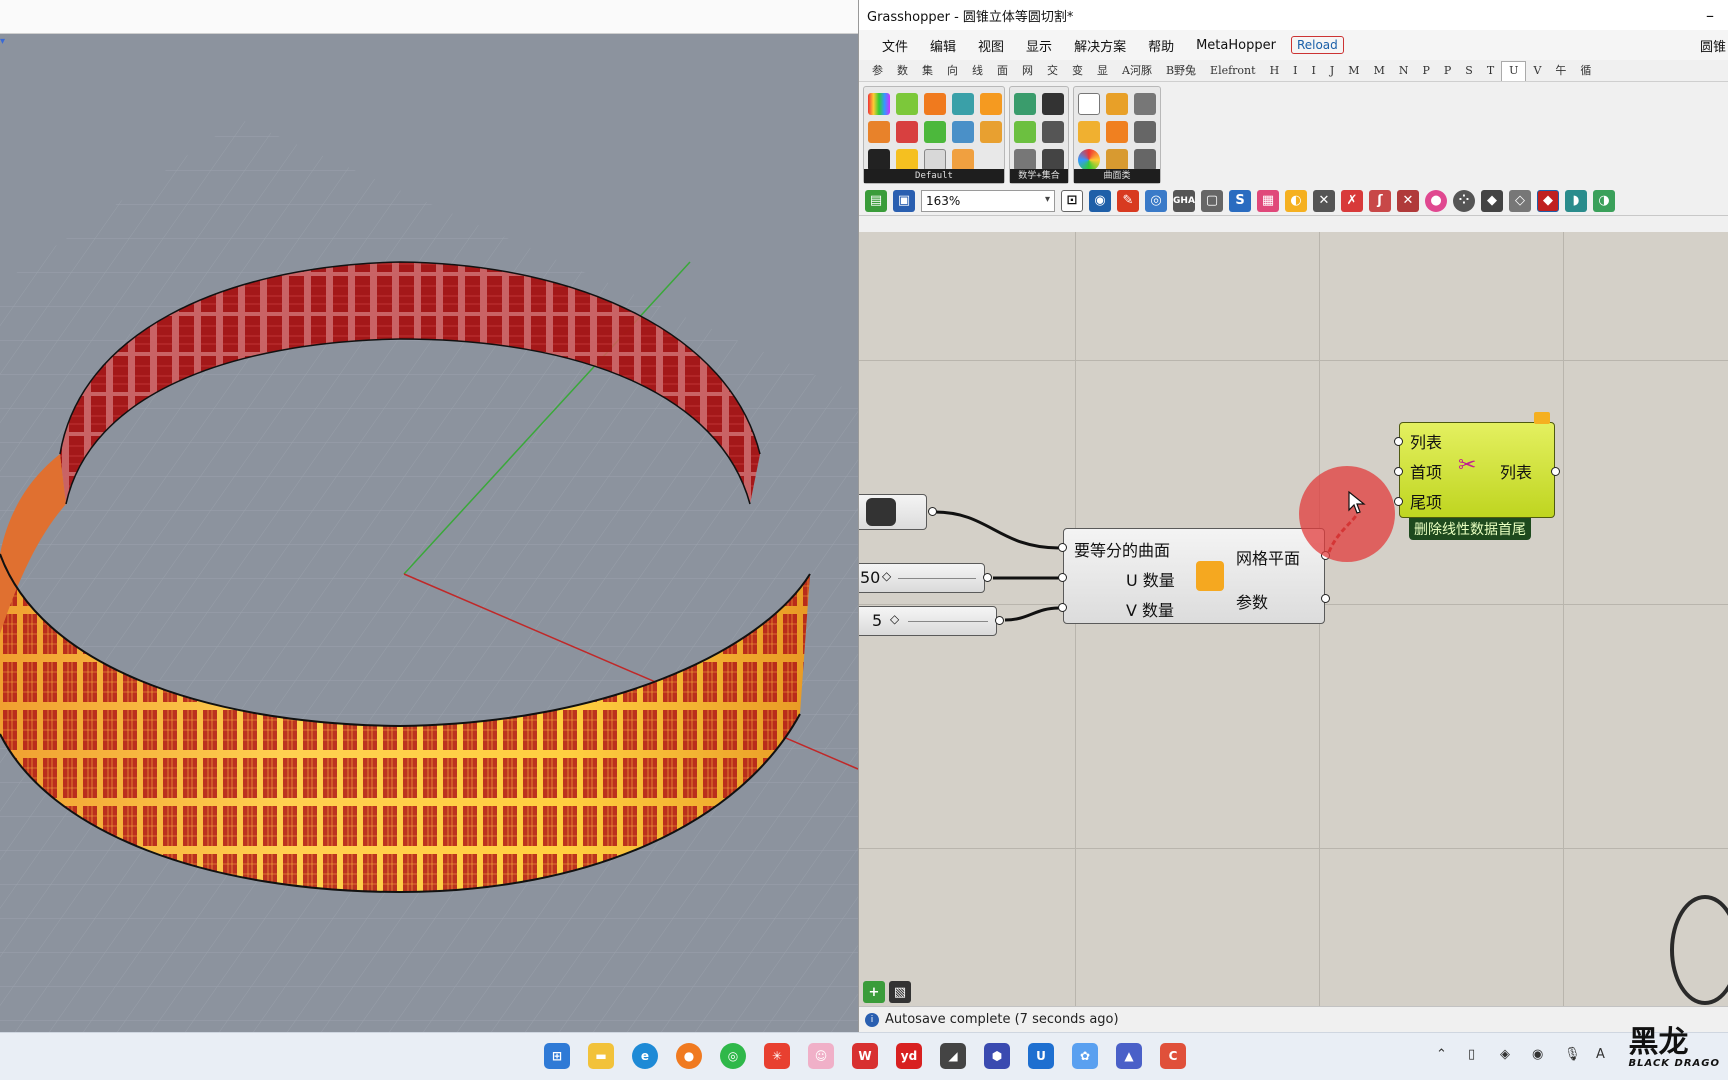 The width and height of the screenshot is (1728, 1080). What do you see at coordinates (1514, 70) in the screenshot?
I see `tab-u: U` at bounding box center [1514, 70].